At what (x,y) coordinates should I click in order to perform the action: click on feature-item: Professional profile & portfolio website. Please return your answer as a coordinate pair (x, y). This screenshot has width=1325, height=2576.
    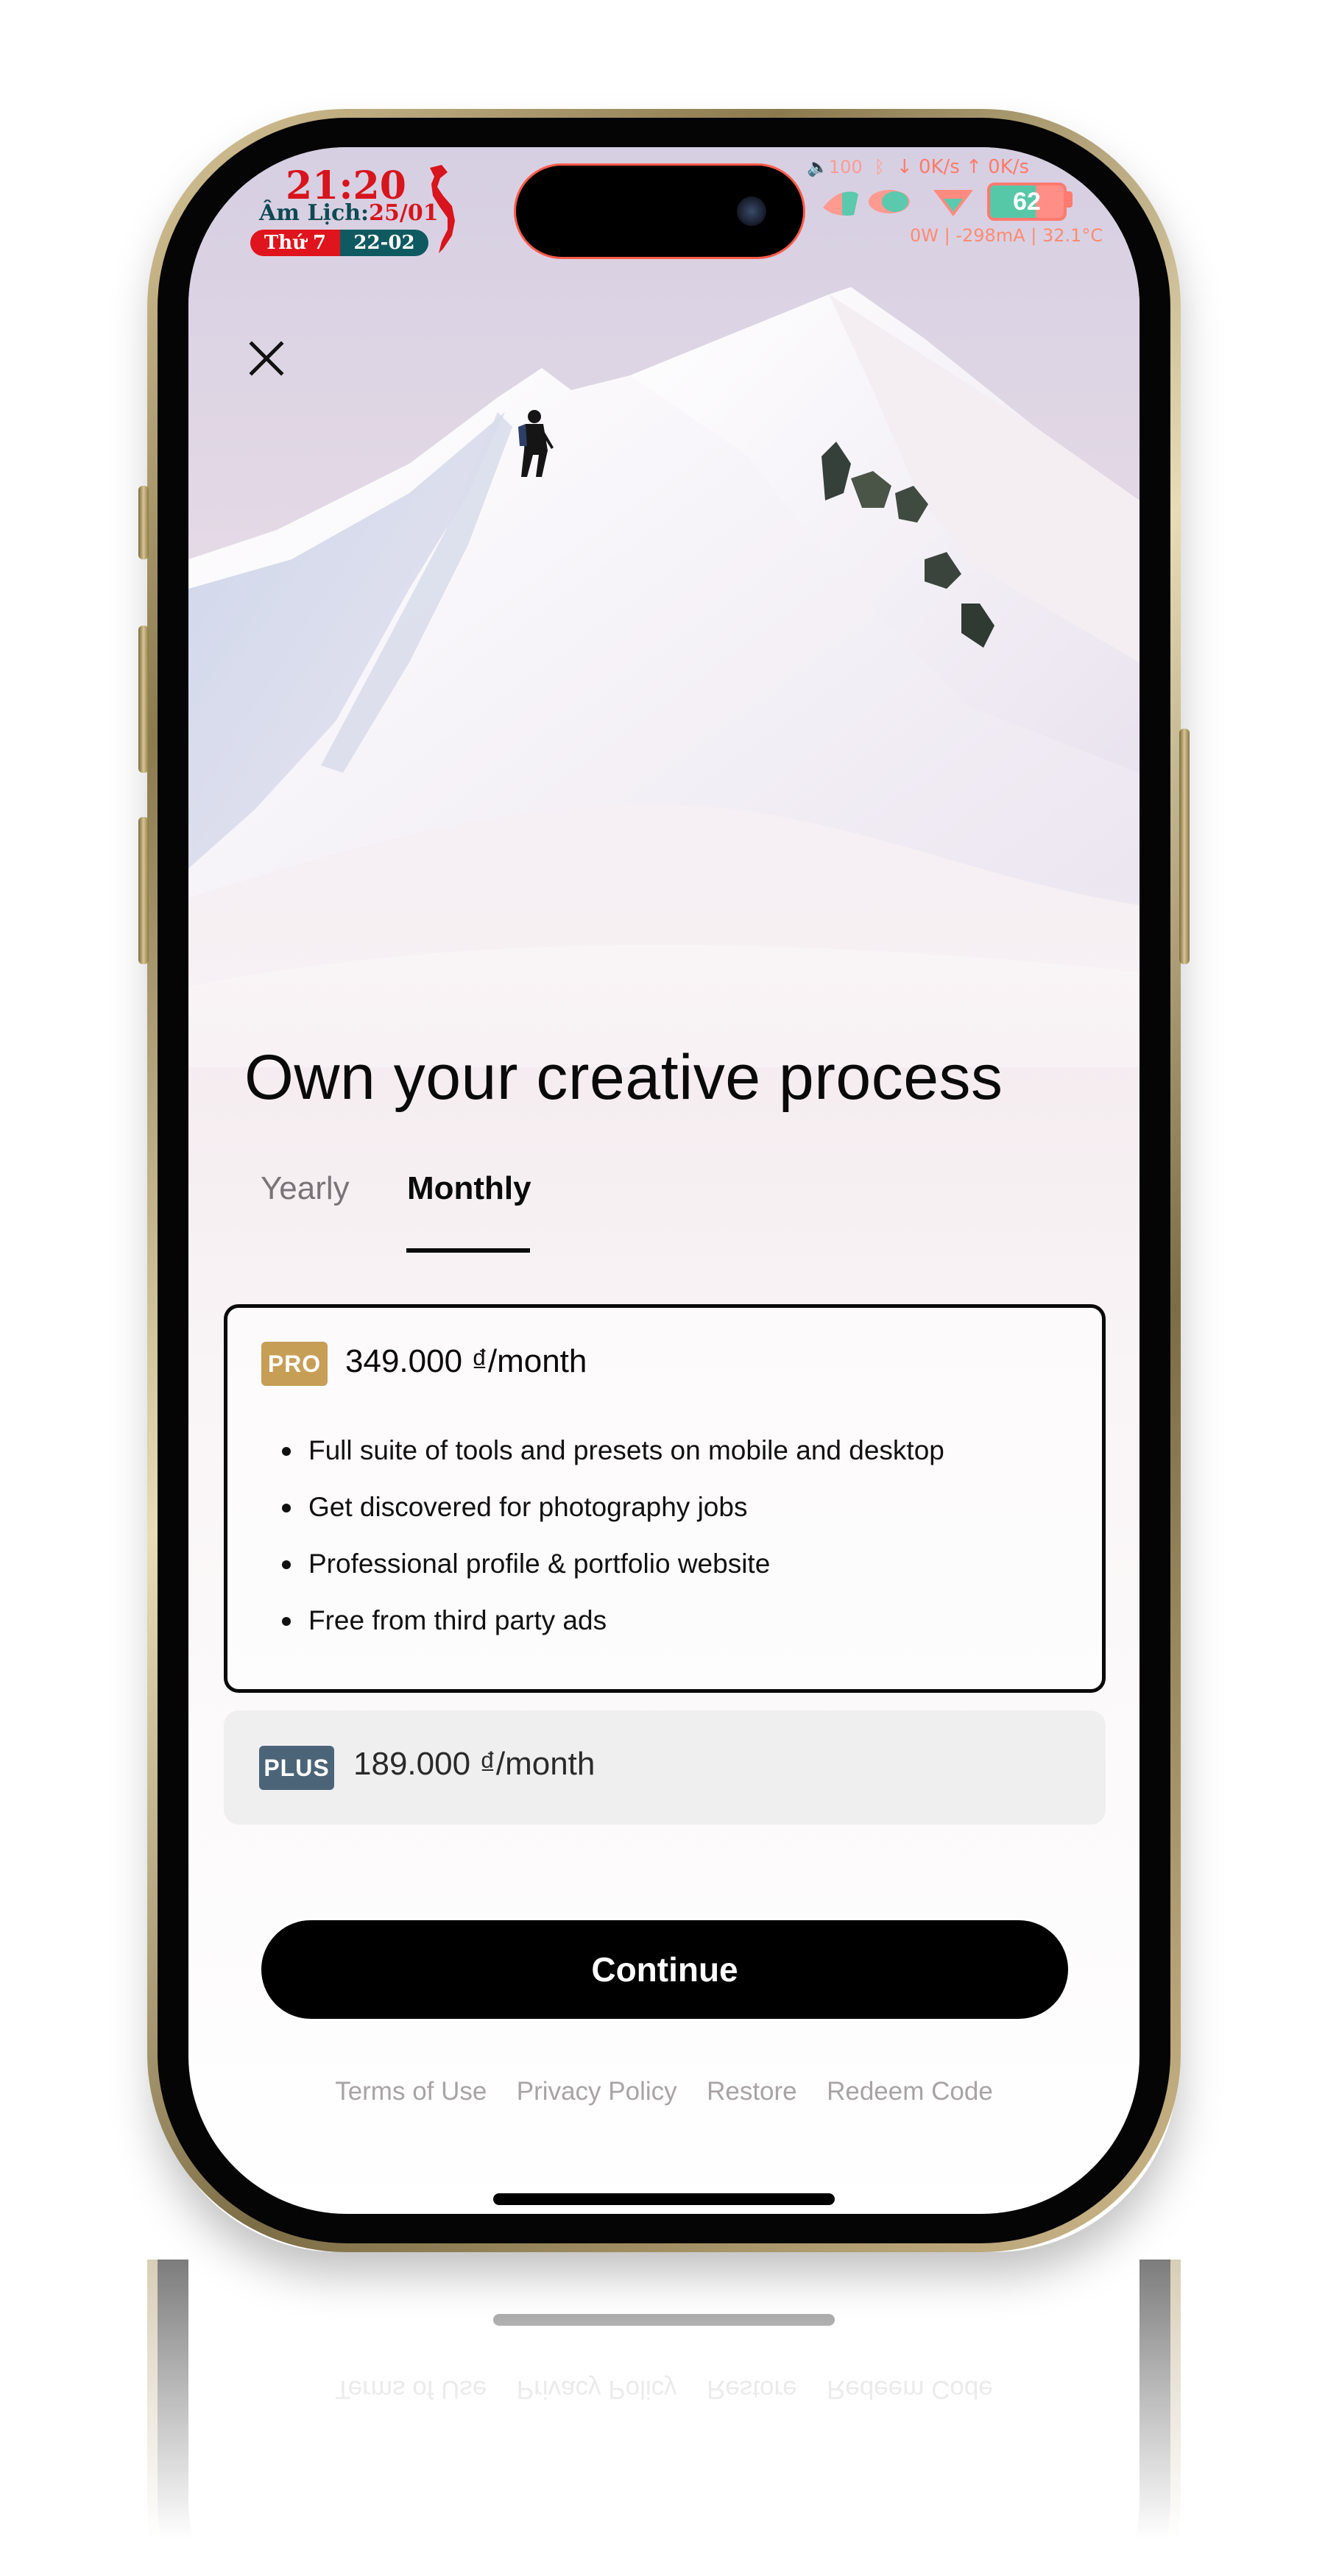
    Looking at the image, I should click on (611, 1574).